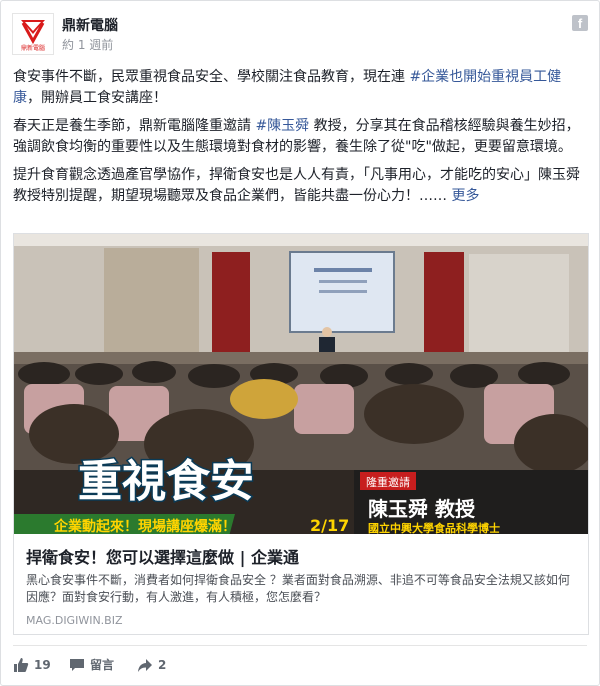 This screenshot has height=686, width=600. I want to click on link-title: 捍衛食安！您可以選擇這麼做 | 企業通, so click(162, 556).